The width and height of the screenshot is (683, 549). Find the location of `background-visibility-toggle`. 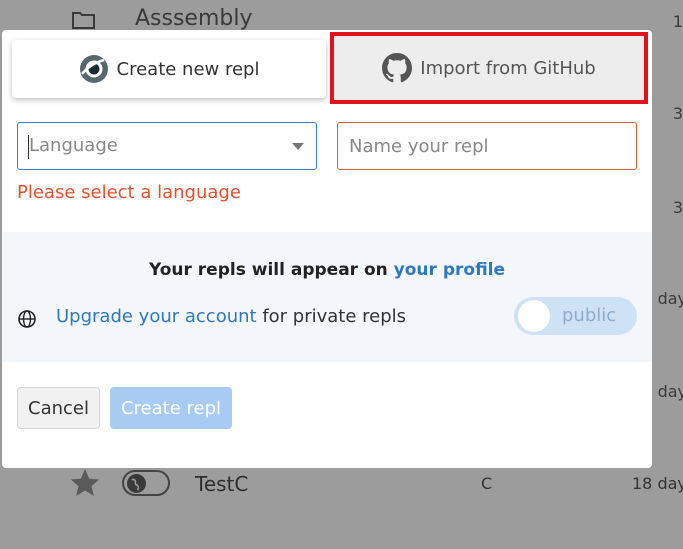

background-visibility-toggle is located at coordinates (146, 483).